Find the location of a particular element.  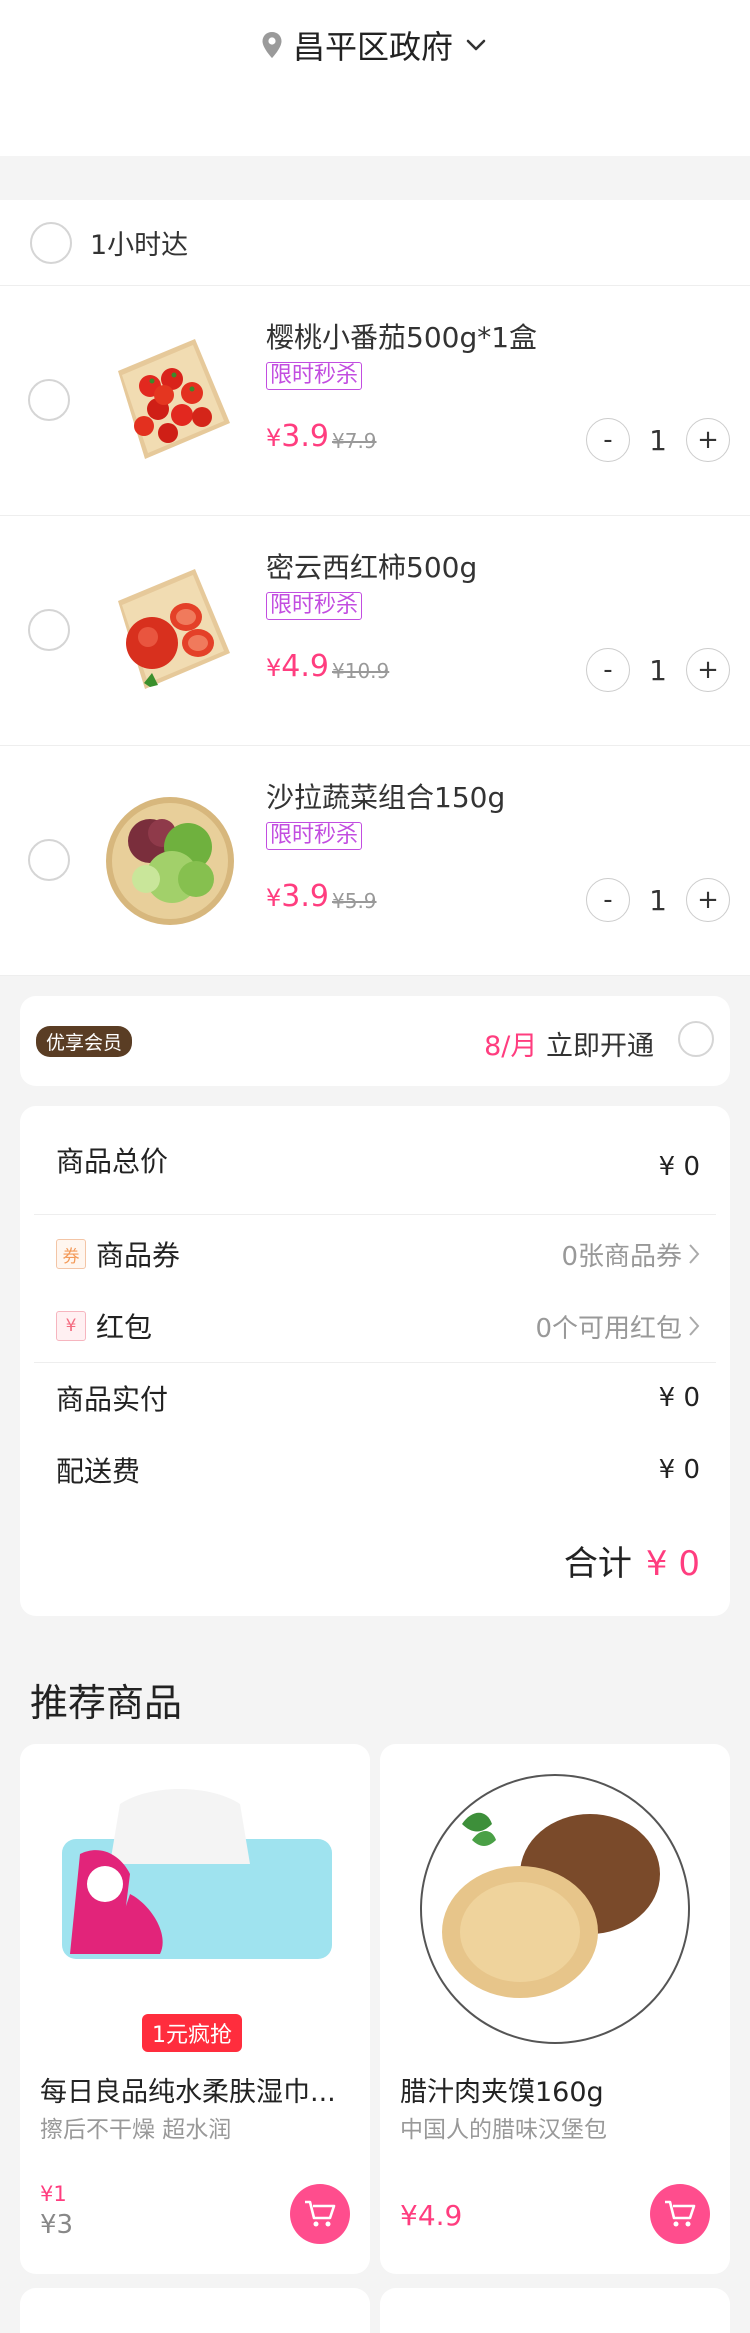

product-name: 腊汁肉夹馍160g is located at coordinates (502, 2092).